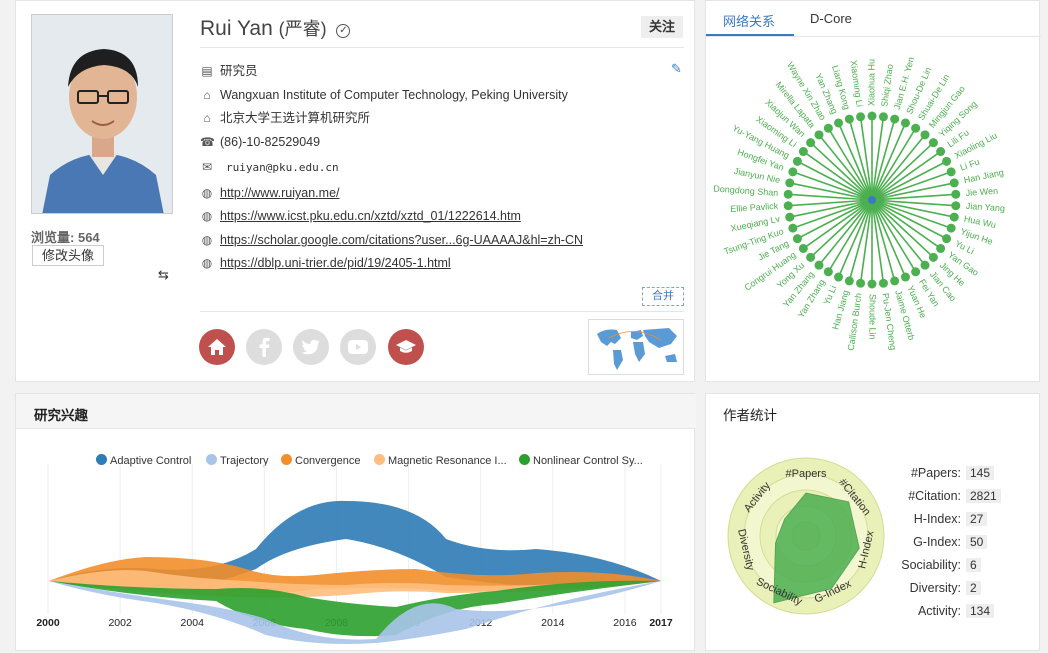 This screenshot has width=1048, height=653. I want to click on follow-button: 关注, so click(662, 27).